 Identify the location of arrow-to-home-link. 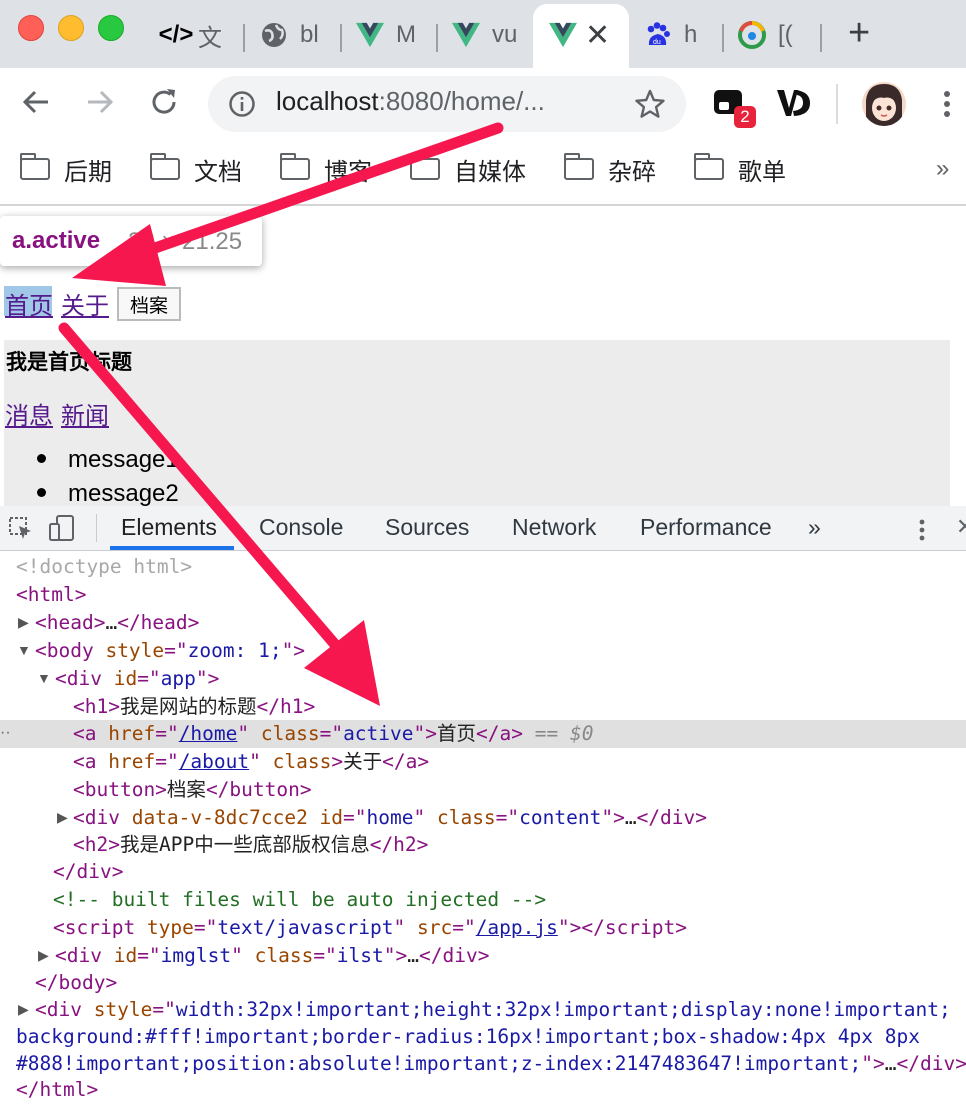
(288, 204).